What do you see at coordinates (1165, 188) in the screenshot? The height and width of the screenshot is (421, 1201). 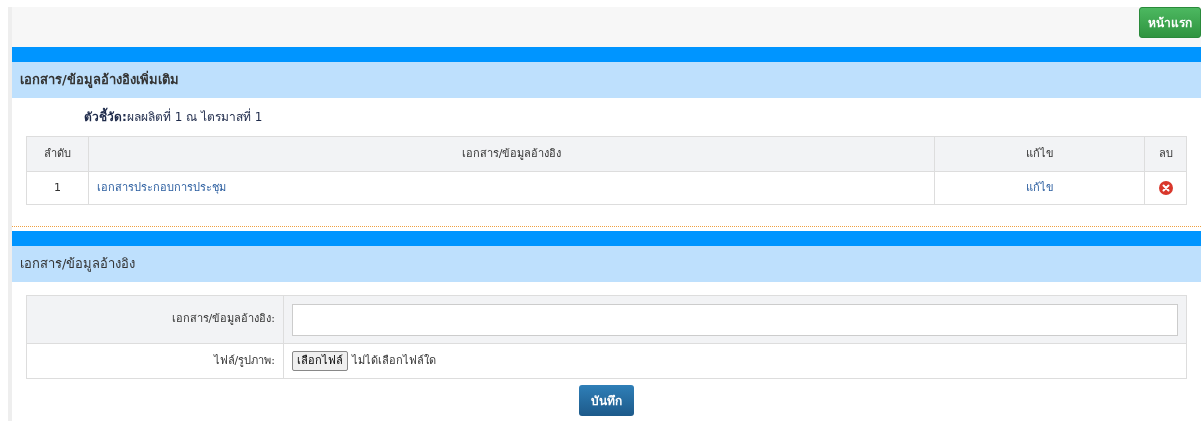 I see `delete-icon` at bounding box center [1165, 188].